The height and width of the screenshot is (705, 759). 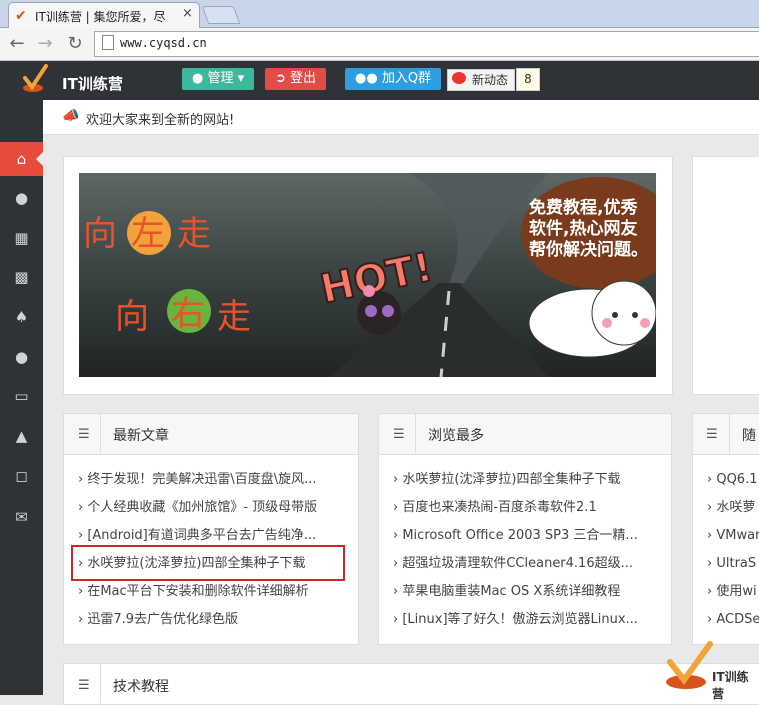 I want to click on sidebar-item-android: ▲, so click(x=21, y=436).